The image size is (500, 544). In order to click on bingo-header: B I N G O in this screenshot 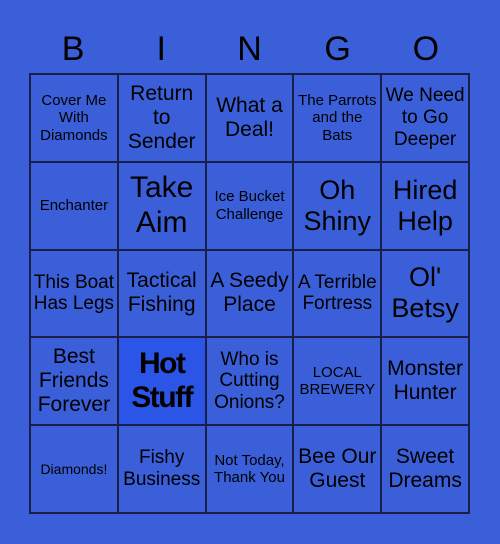, I will do `click(249, 49)`.